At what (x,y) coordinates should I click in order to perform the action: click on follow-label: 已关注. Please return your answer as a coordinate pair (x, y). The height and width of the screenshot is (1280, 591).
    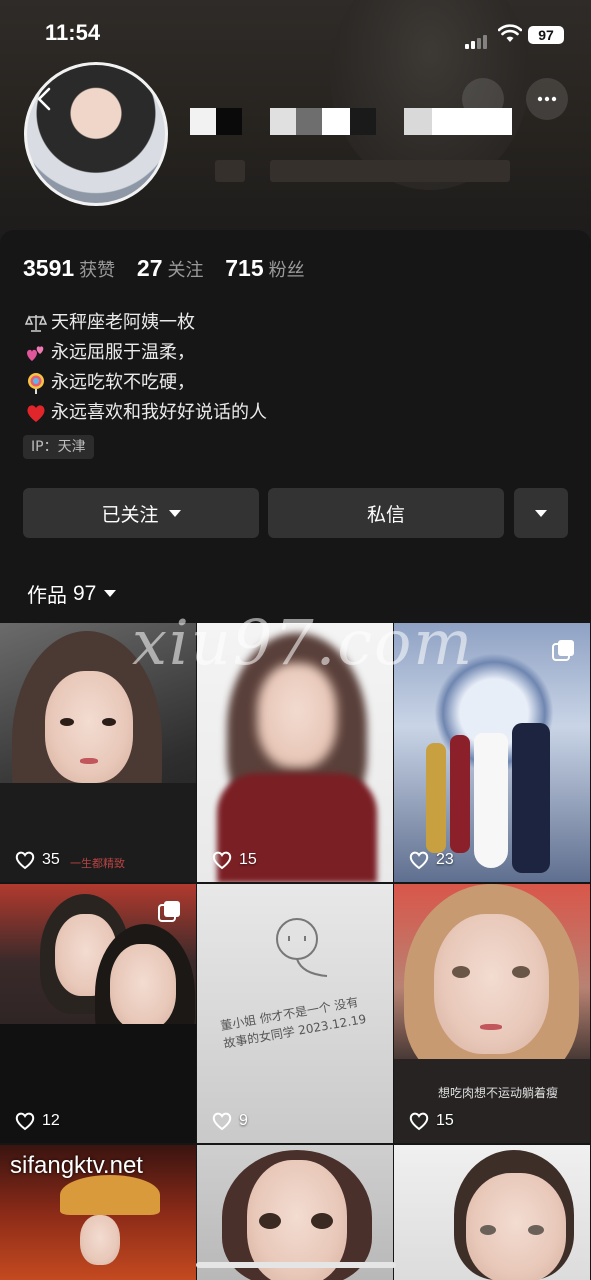
    Looking at the image, I should click on (130, 514).